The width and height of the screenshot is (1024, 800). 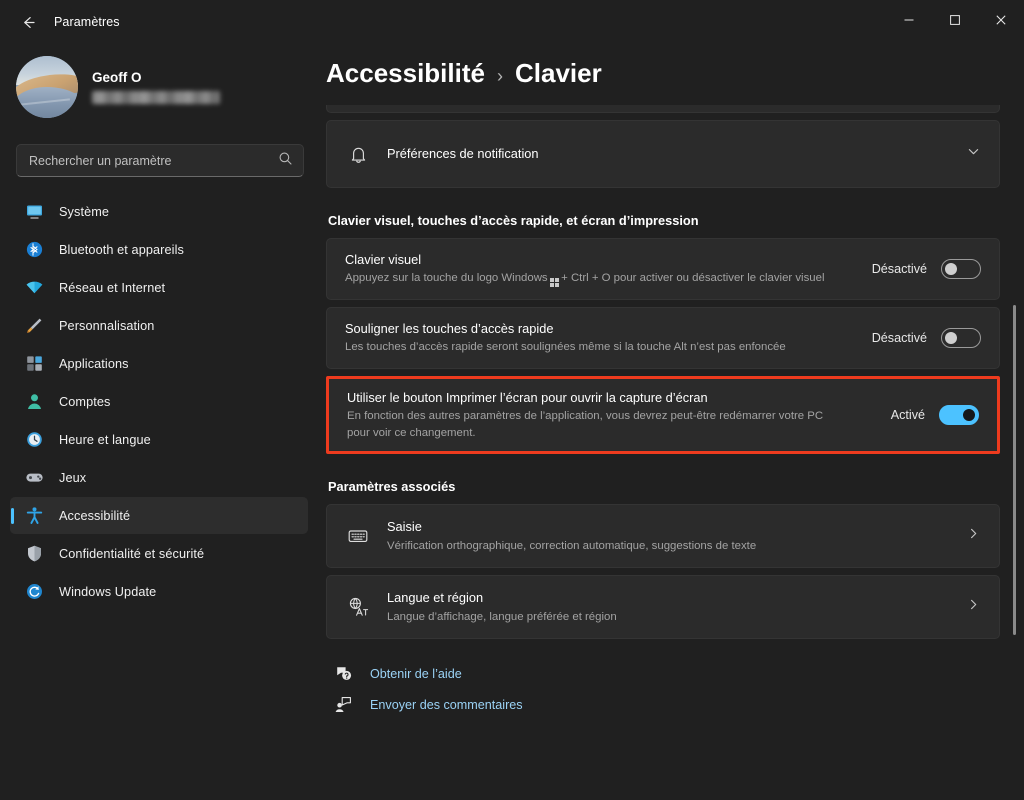 I want to click on get-help-link: Obtenir de l’aide, so click(x=666, y=673).